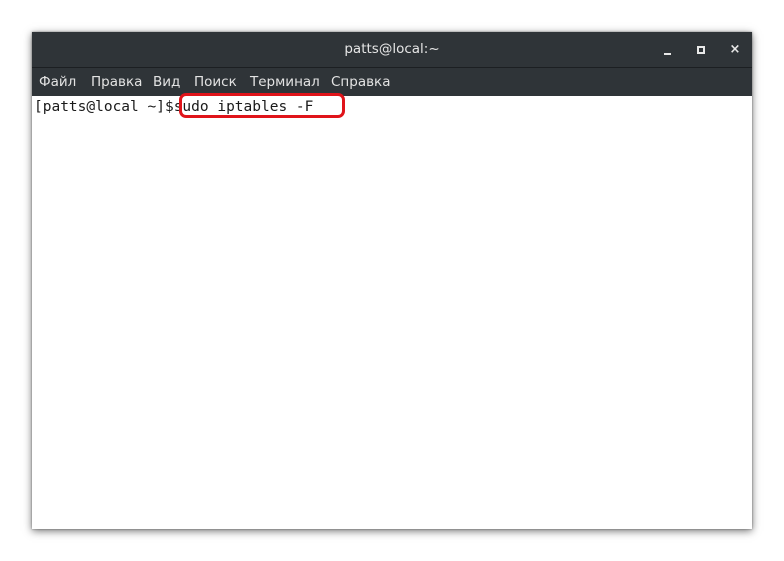 Image resolution: width=784 pixels, height=561 pixels. Describe the element at coordinates (360, 82) in the screenshot. I see `menu-item-help: Справка` at that location.